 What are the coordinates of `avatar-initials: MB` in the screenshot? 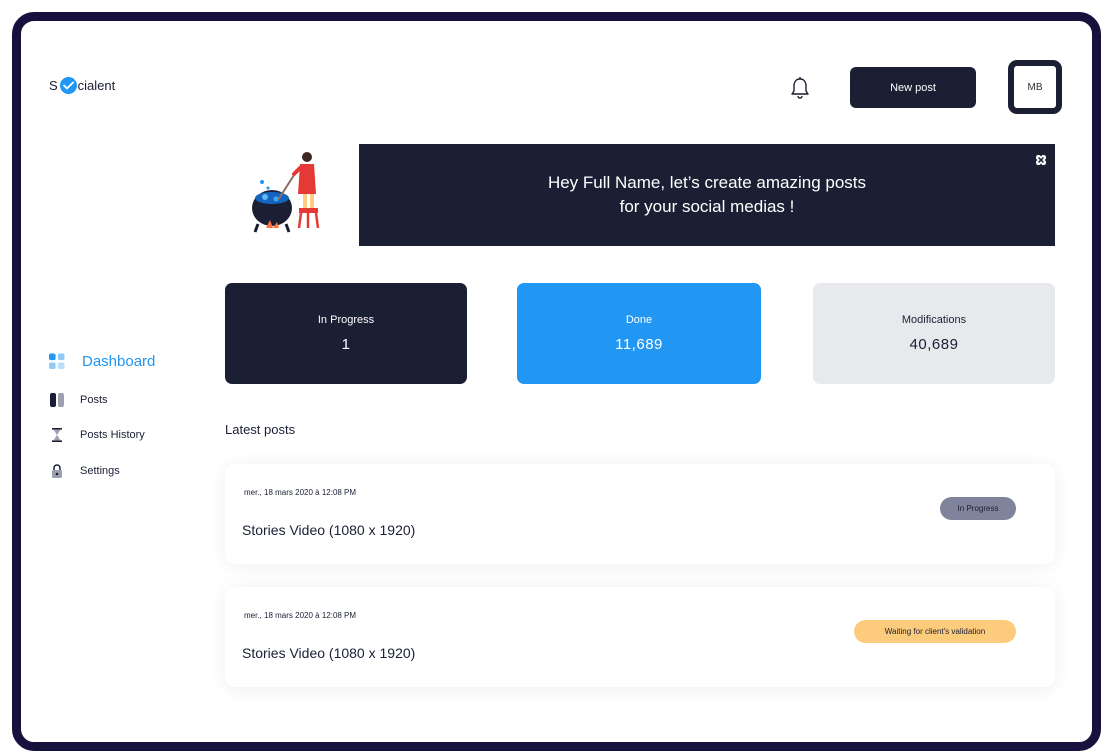 It's located at (1035, 87).